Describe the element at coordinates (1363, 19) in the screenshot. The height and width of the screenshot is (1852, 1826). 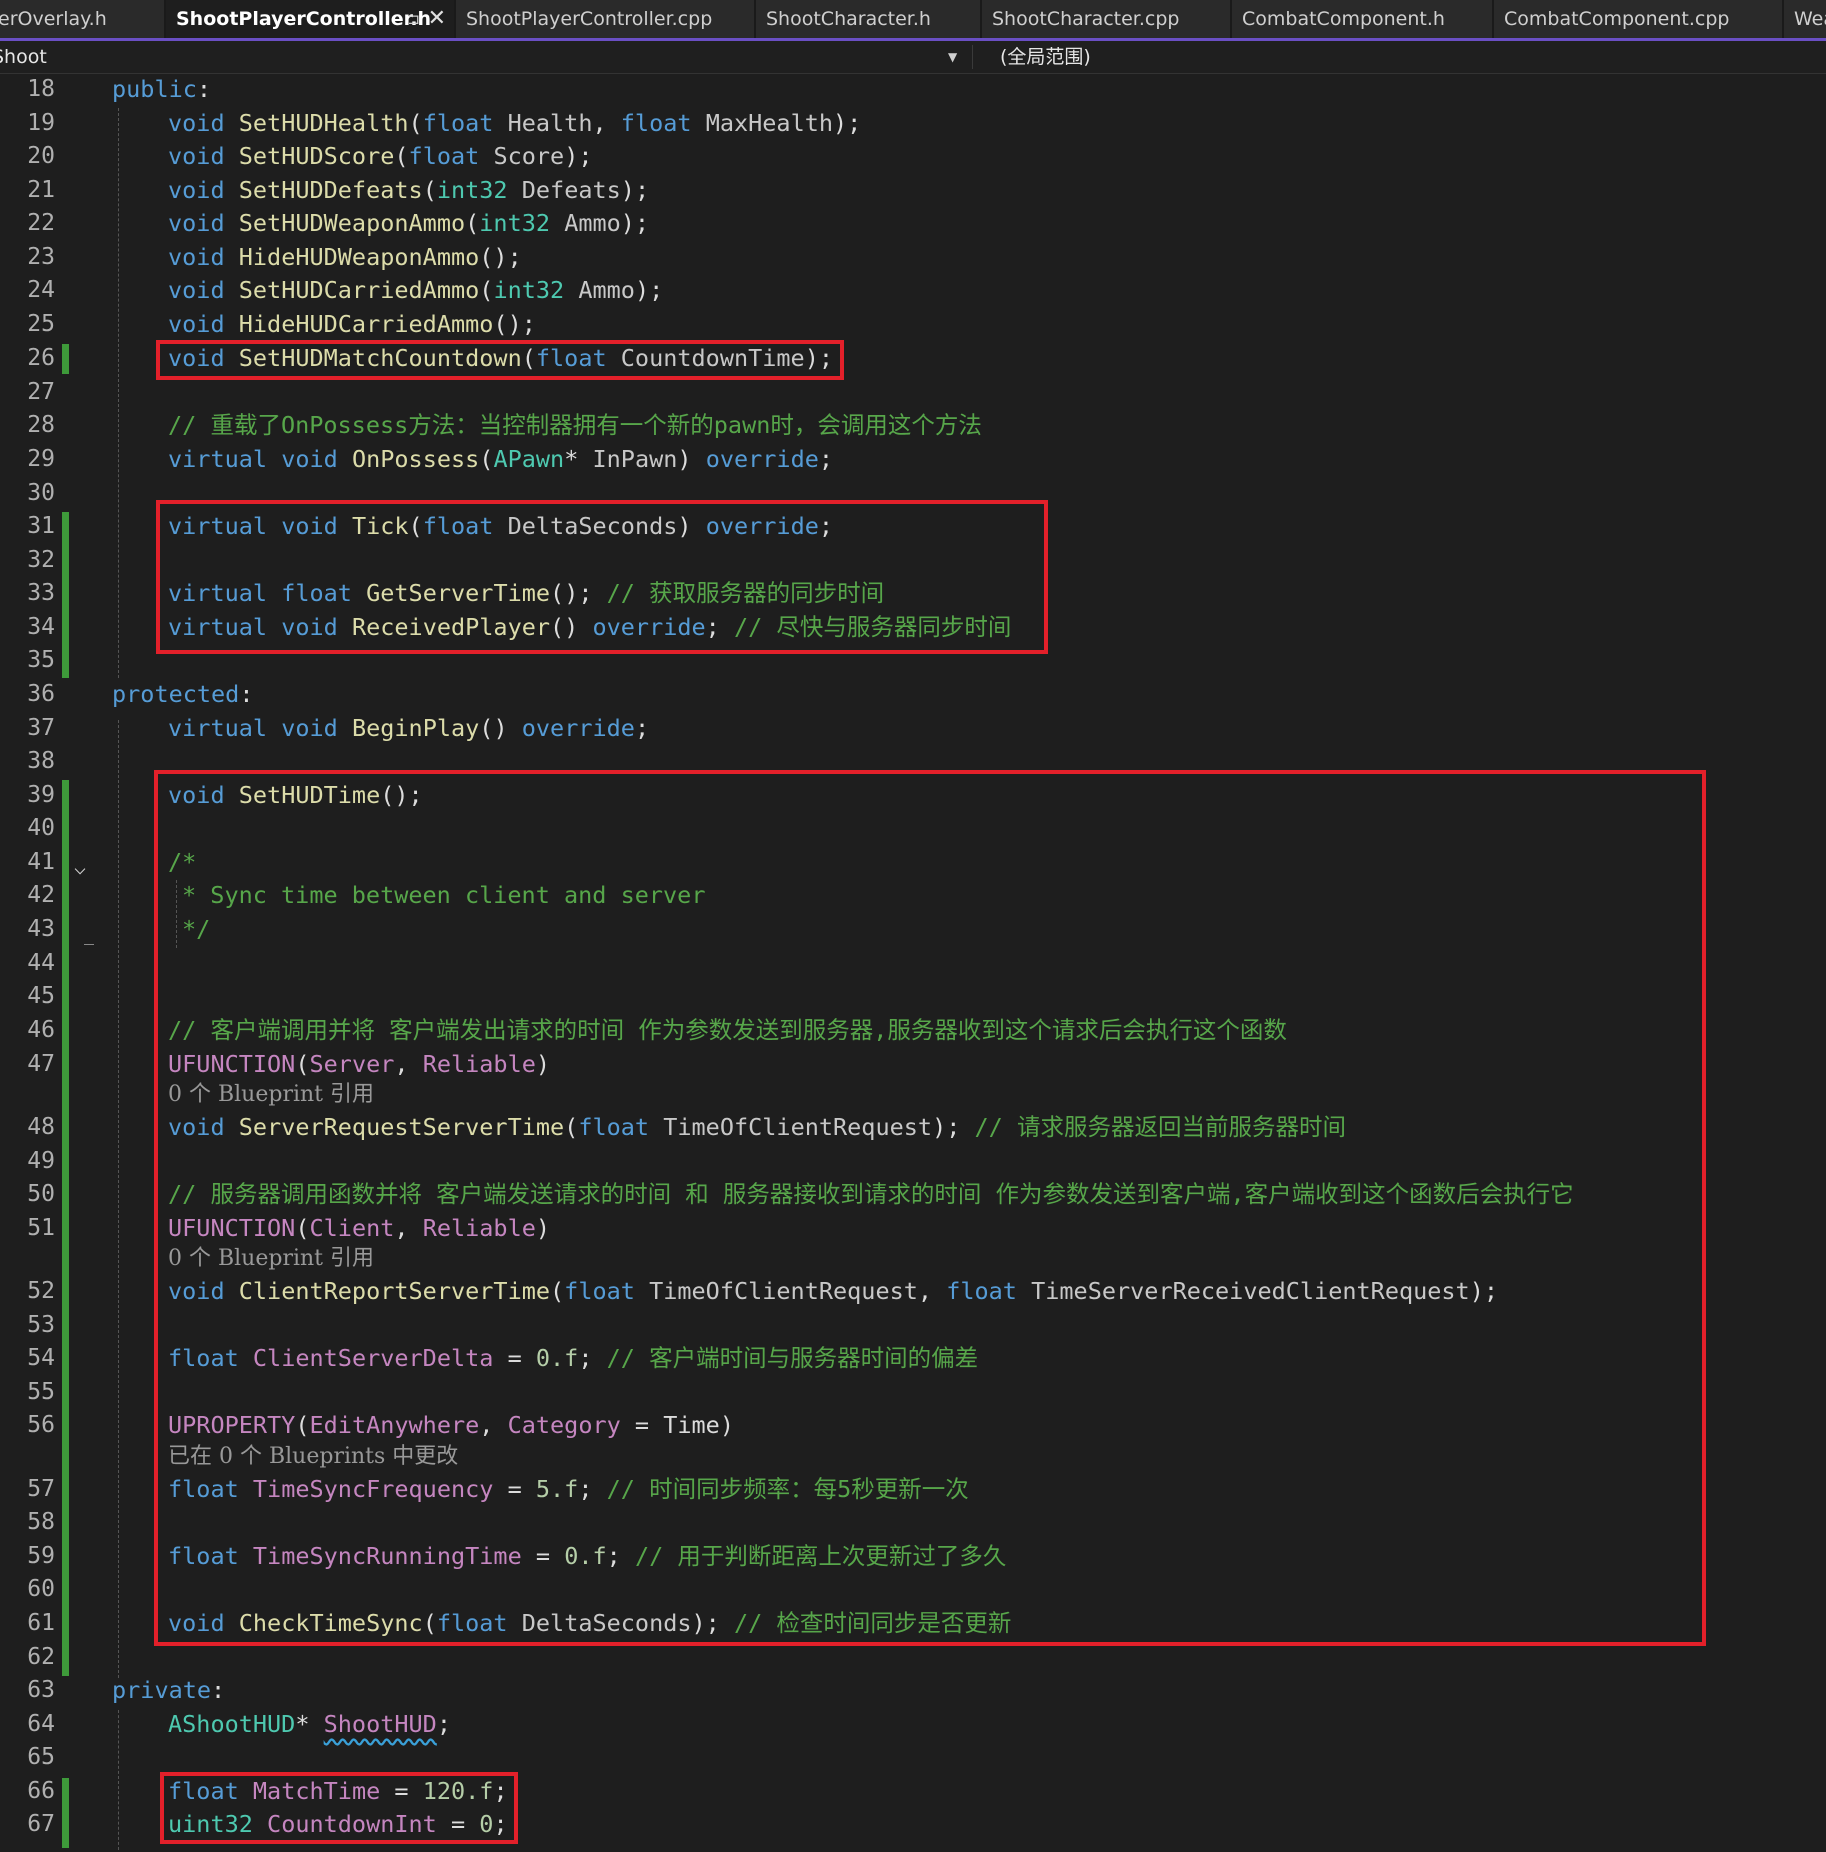
I see `tab-combatcomponent-h: CombatComponent.h` at that location.